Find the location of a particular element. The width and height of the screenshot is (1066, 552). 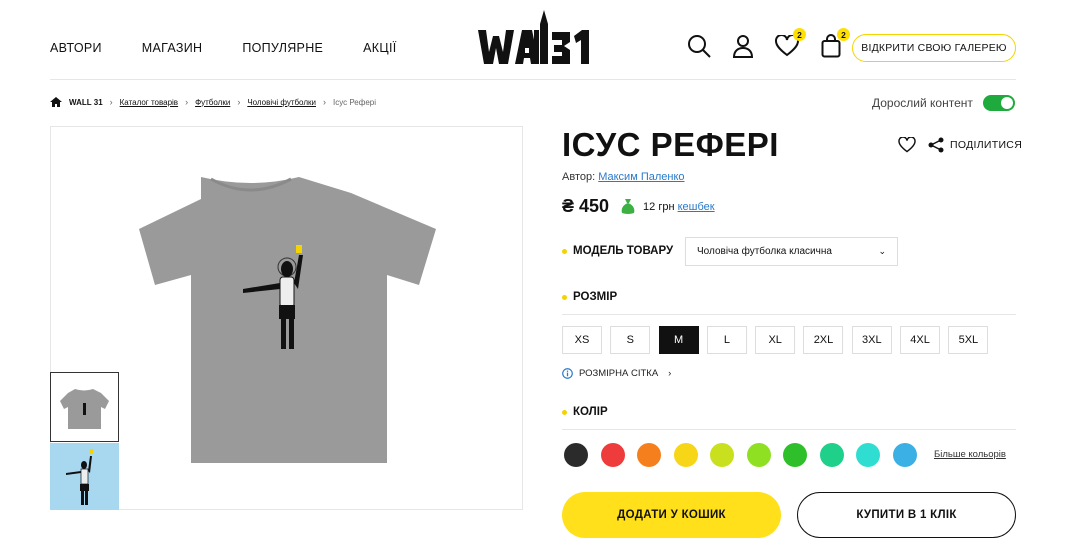

product-price: ₴ 450 is located at coordinates (586, 206).